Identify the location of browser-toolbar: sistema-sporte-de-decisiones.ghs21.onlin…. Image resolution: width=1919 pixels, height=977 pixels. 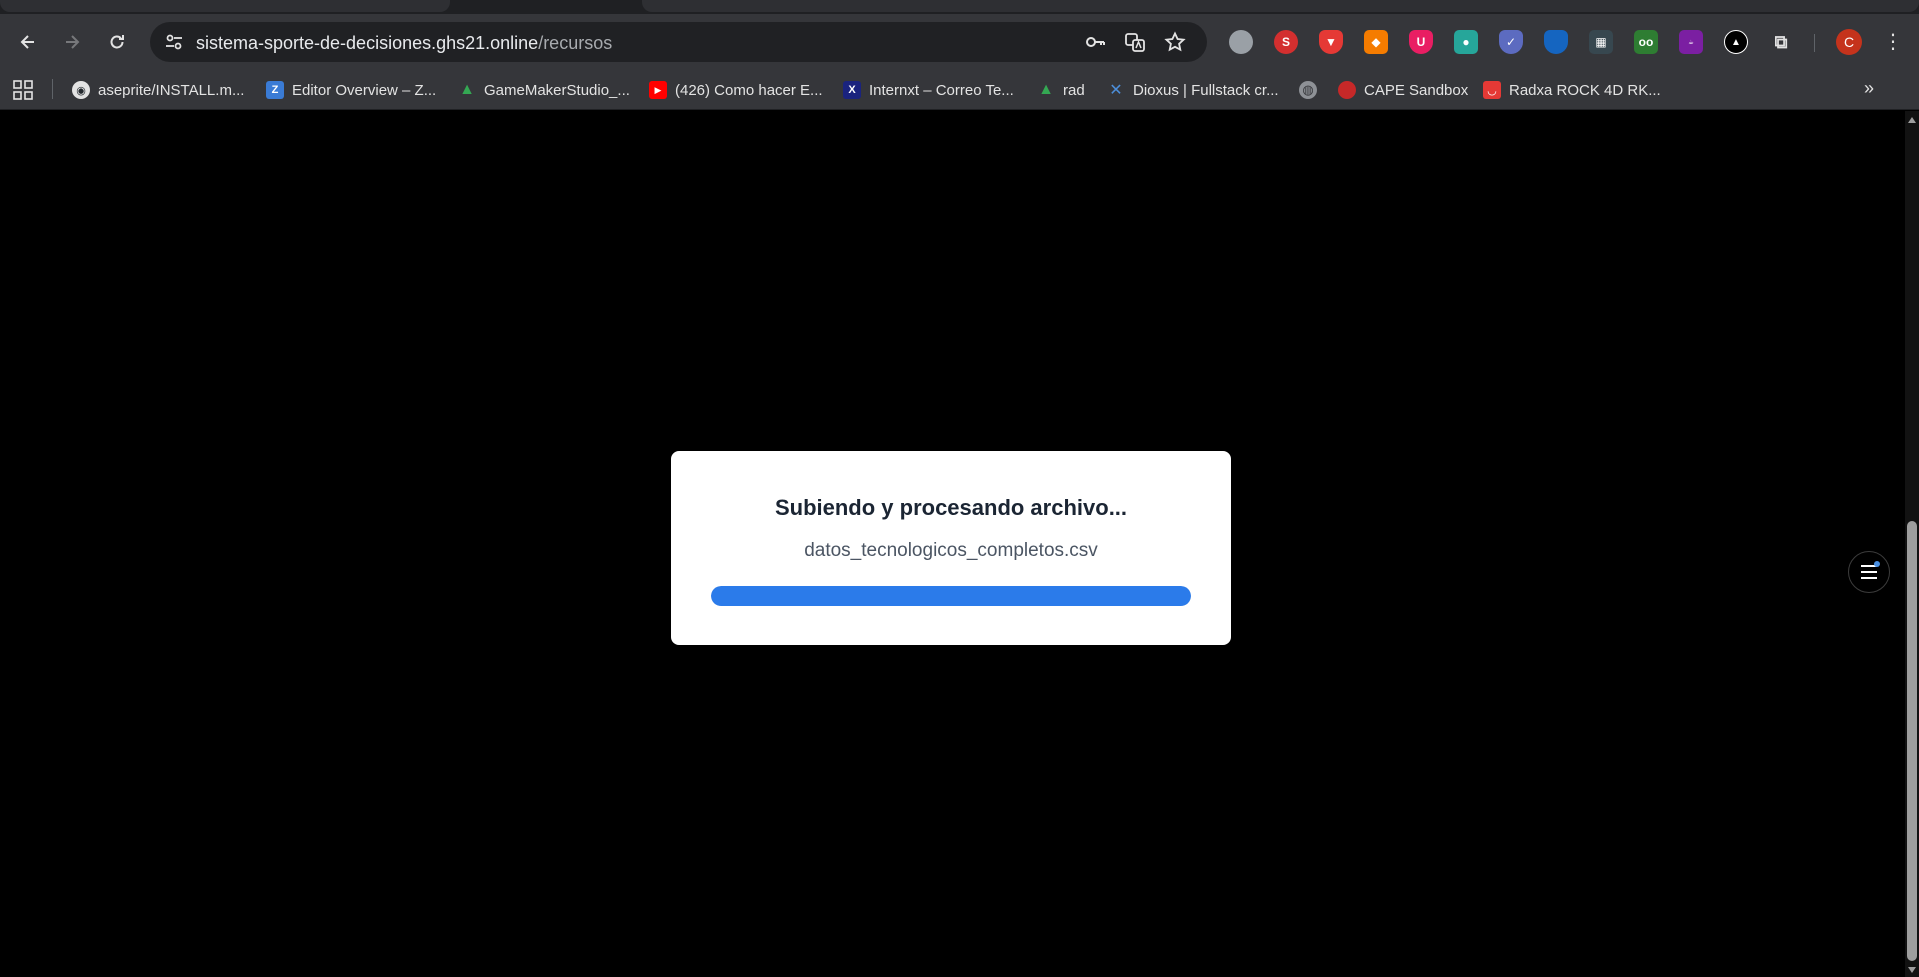
(959, 42).